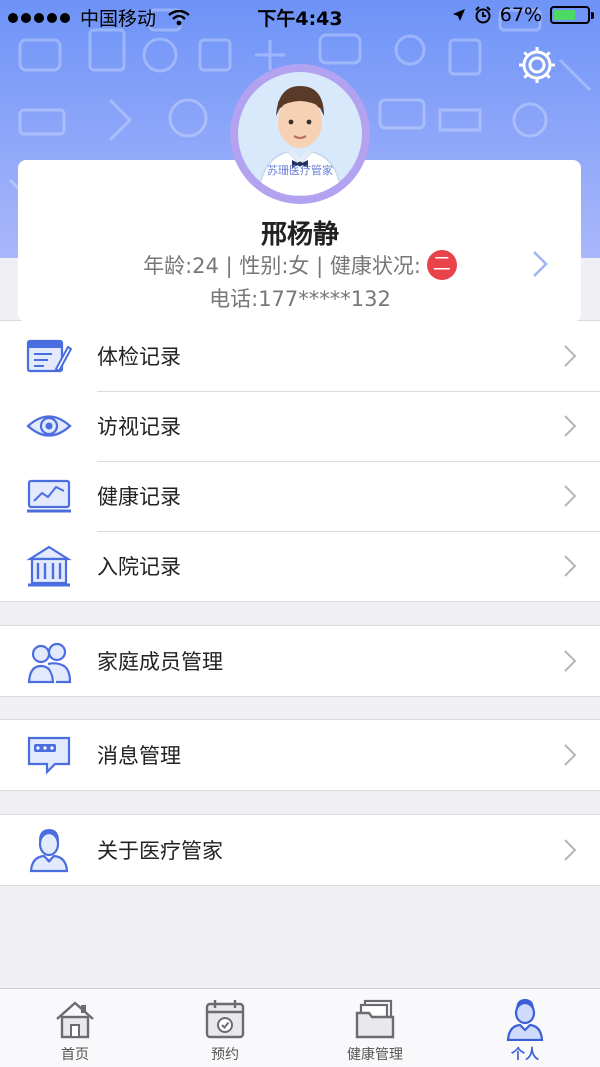  What do you see at coordinates (299, 235) in the screenshot?
I see `user-name: 邢杨静` at bounding box center [299, 235].